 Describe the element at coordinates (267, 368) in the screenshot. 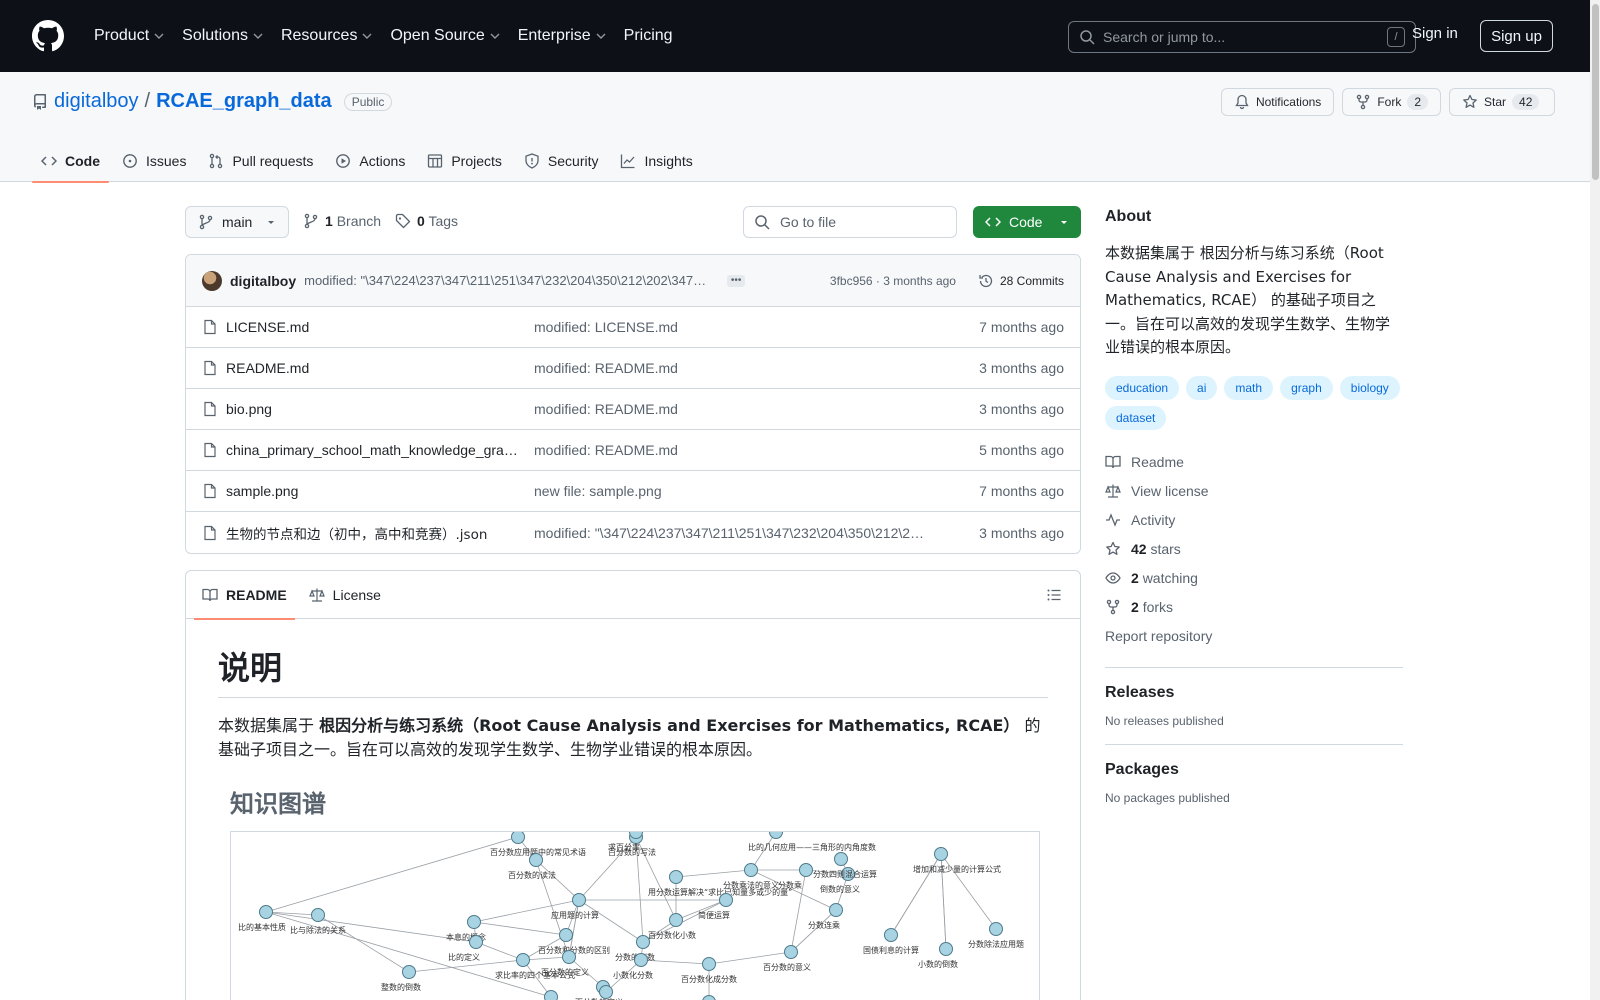

I see `file-name-link: README.md` at that location.